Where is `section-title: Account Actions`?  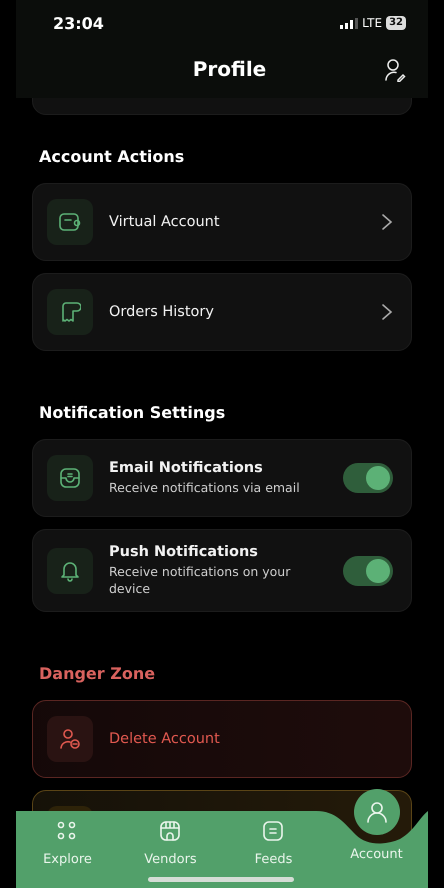 section-title: Account Actions is located at coordinates (112, 157).